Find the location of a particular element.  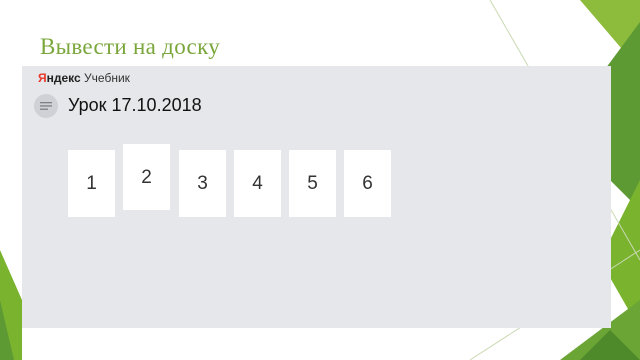

page-tile-2: 2 is located at coordinates (146, 177).